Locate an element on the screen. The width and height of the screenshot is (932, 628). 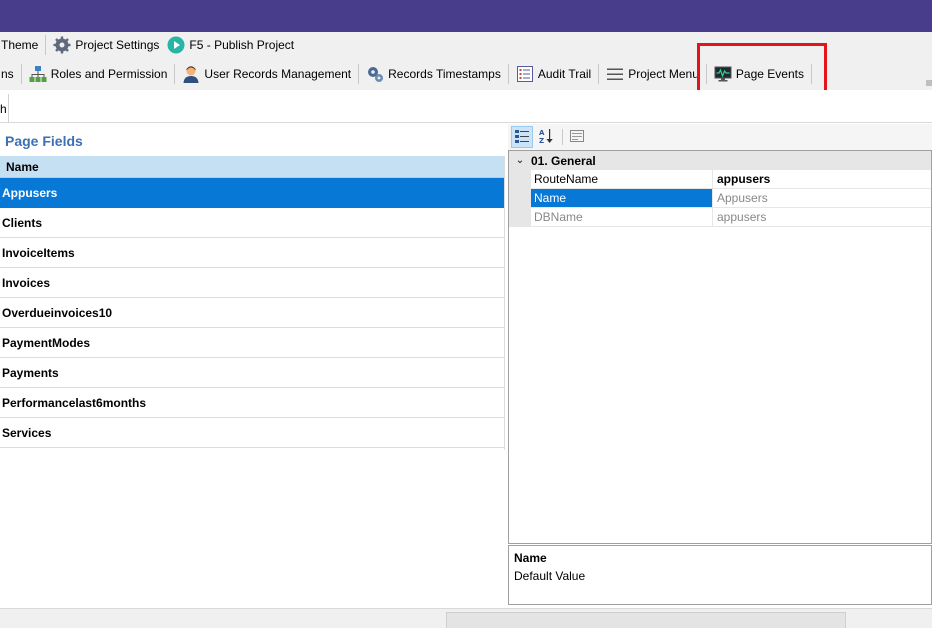
svg-text: Z is located at coordinates (541, 140).